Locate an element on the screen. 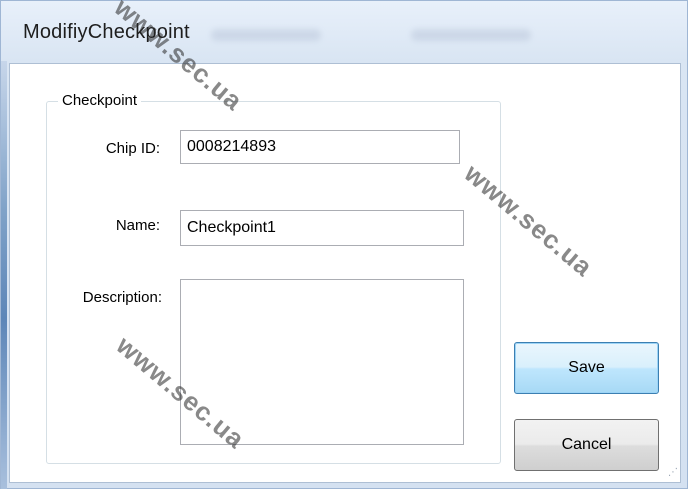 The height and width of the screenshot is (489, 688). checkpoint-groupbox-legend: Checkpoint is located at coordinates (100, 100).